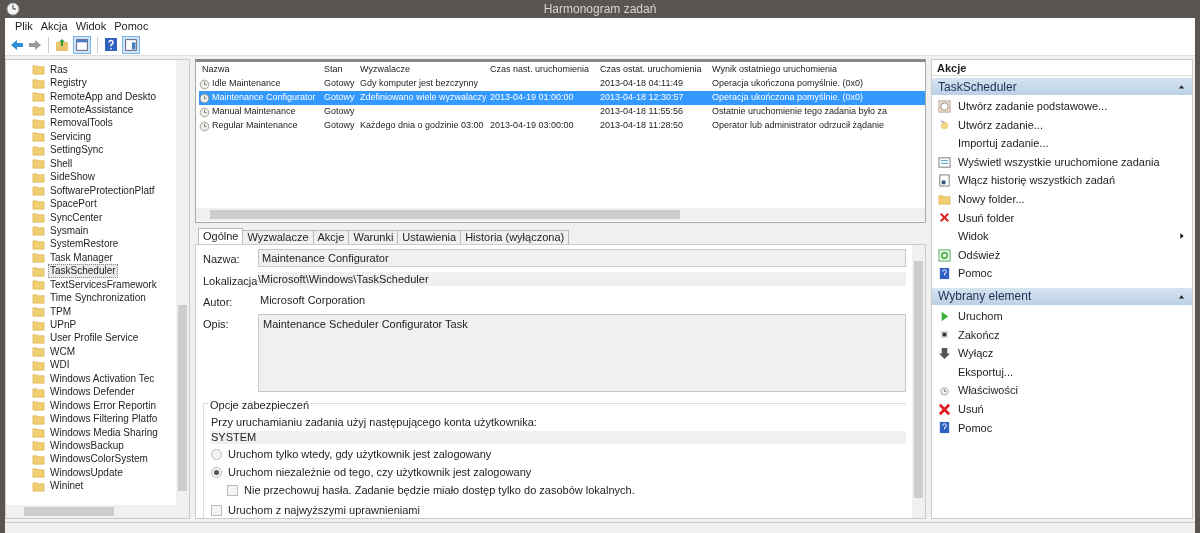 The image size is (1200, 533). Describe the element at coordinates (788, 84) in the screenshot. I see `table-cell-text: Operacja ukończona pomyślnie. (0x0)` at that location.